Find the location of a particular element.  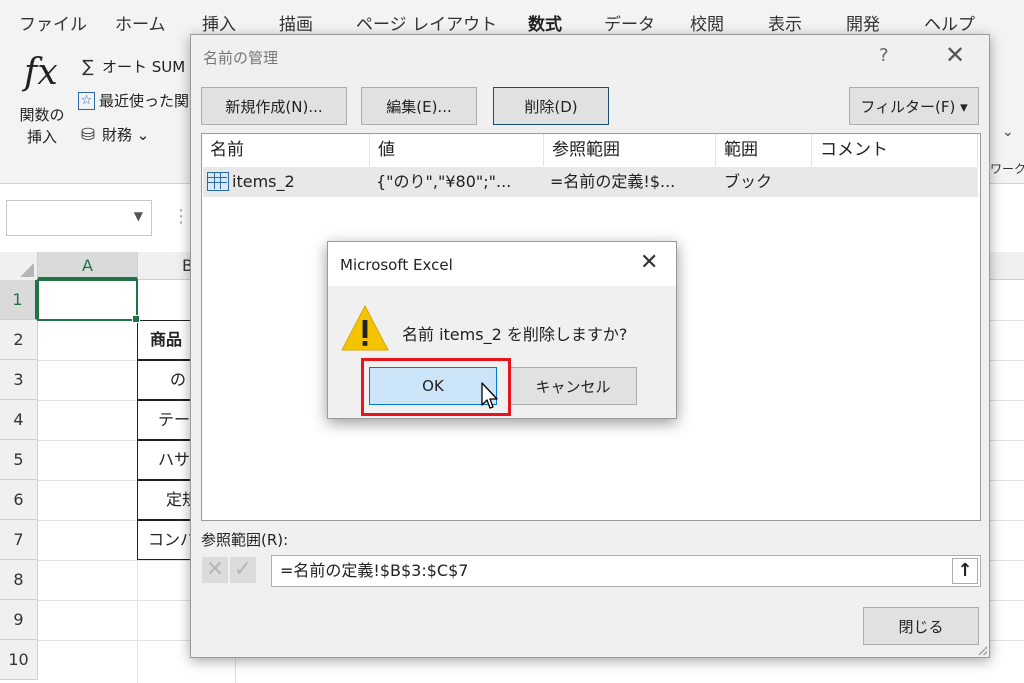

column-header-a: A is located at coordinates (88, 266).